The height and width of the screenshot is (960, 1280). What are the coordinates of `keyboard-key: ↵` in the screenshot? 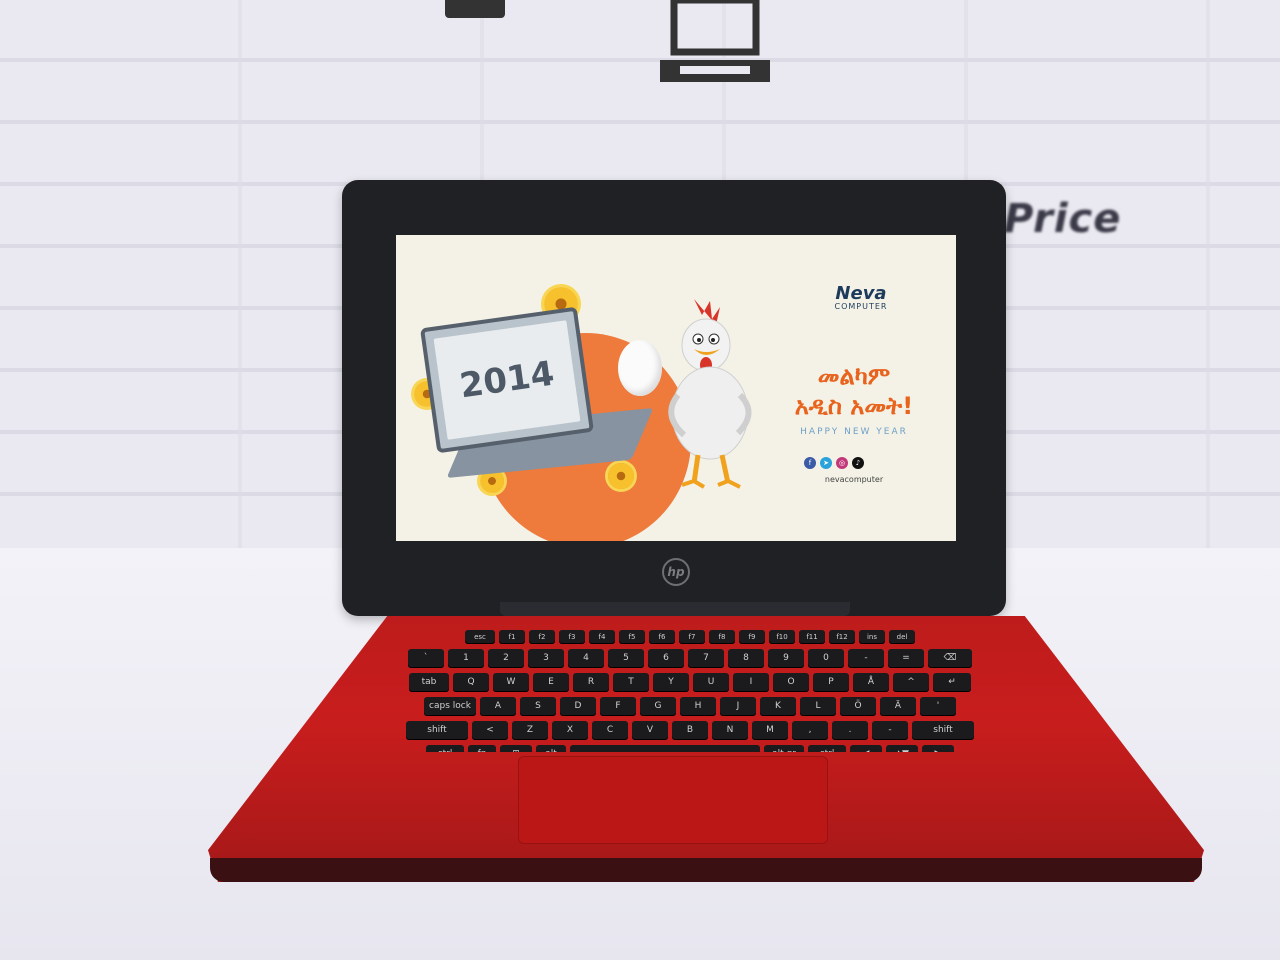 It's located at (952, 682).